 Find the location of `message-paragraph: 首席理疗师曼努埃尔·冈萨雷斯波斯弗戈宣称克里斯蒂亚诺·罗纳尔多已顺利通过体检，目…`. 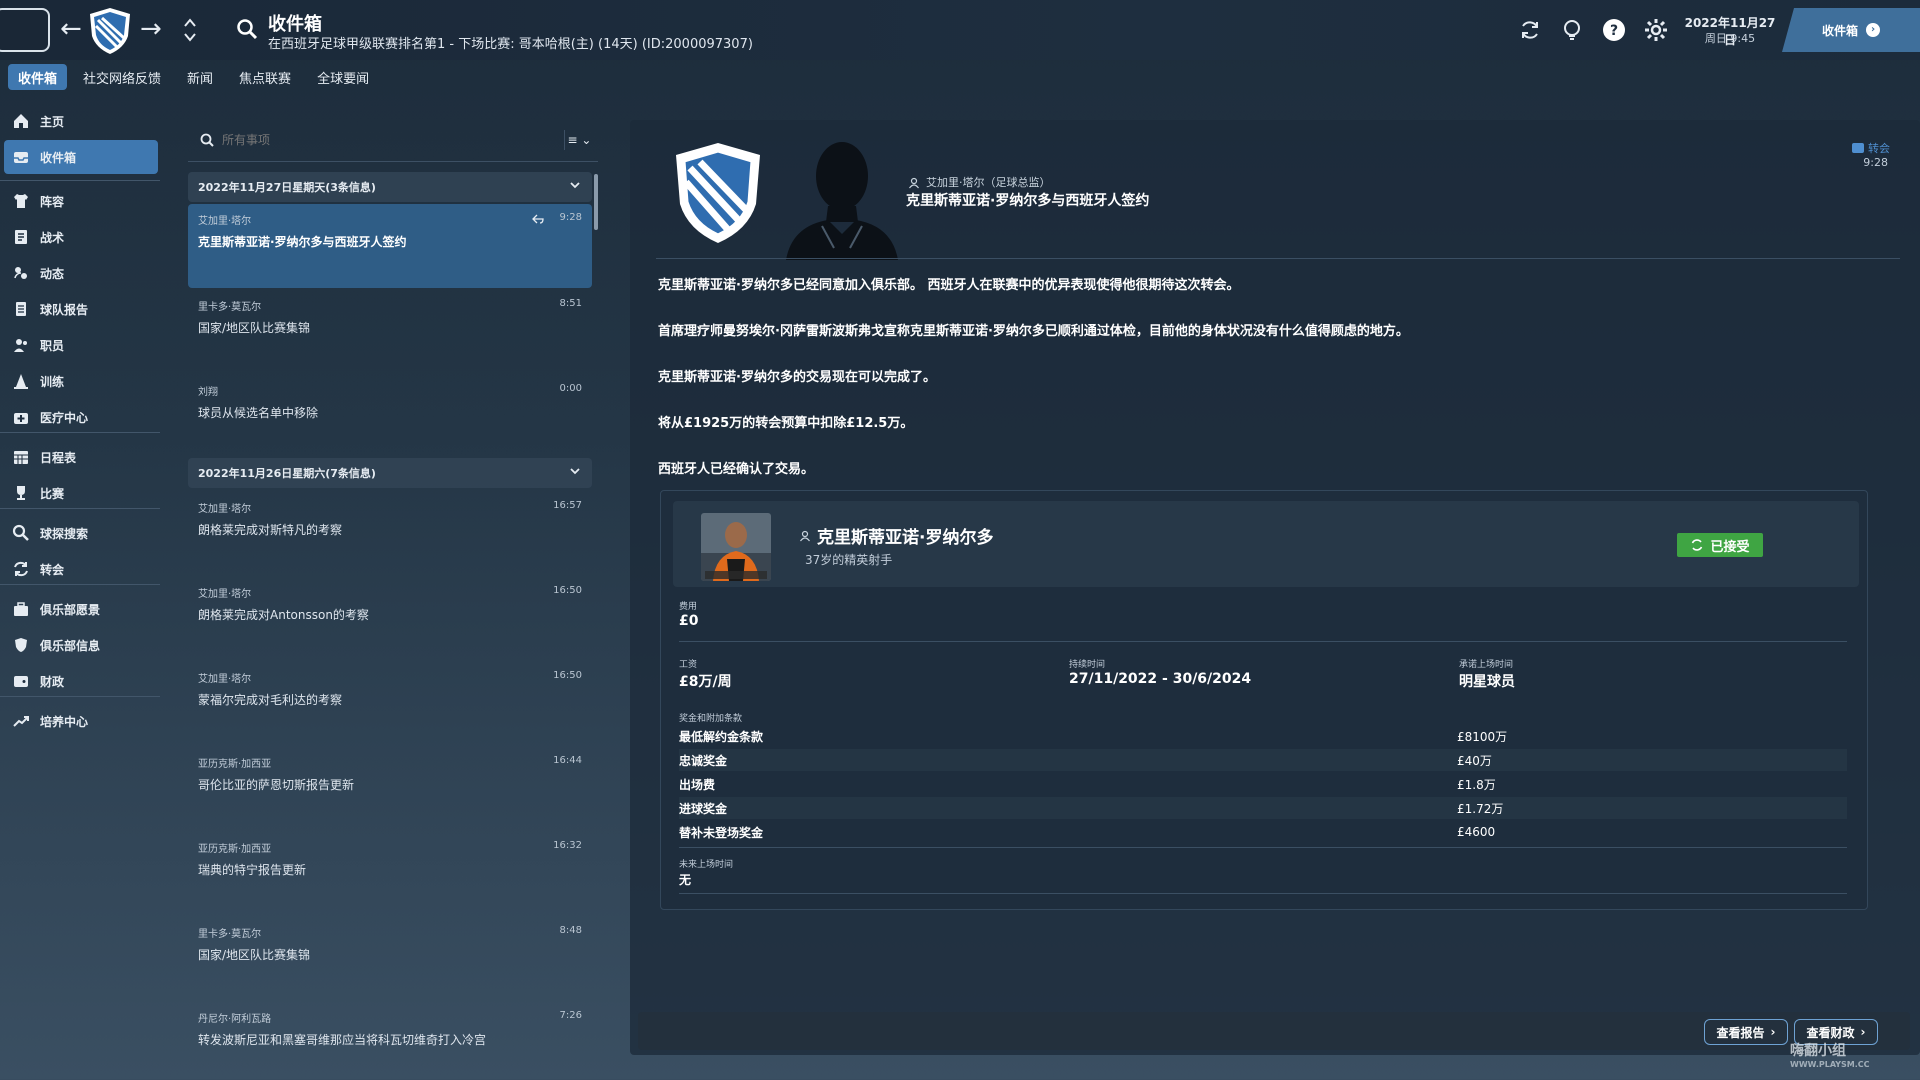

message-paragraph: 首席理疗师曼努埃尔·冈萨雷斯波斯弗戈宣称克里斯蒂亚诺·罗纳尔多已顺利通过体检，目… is located at coordinates (1033, 331).